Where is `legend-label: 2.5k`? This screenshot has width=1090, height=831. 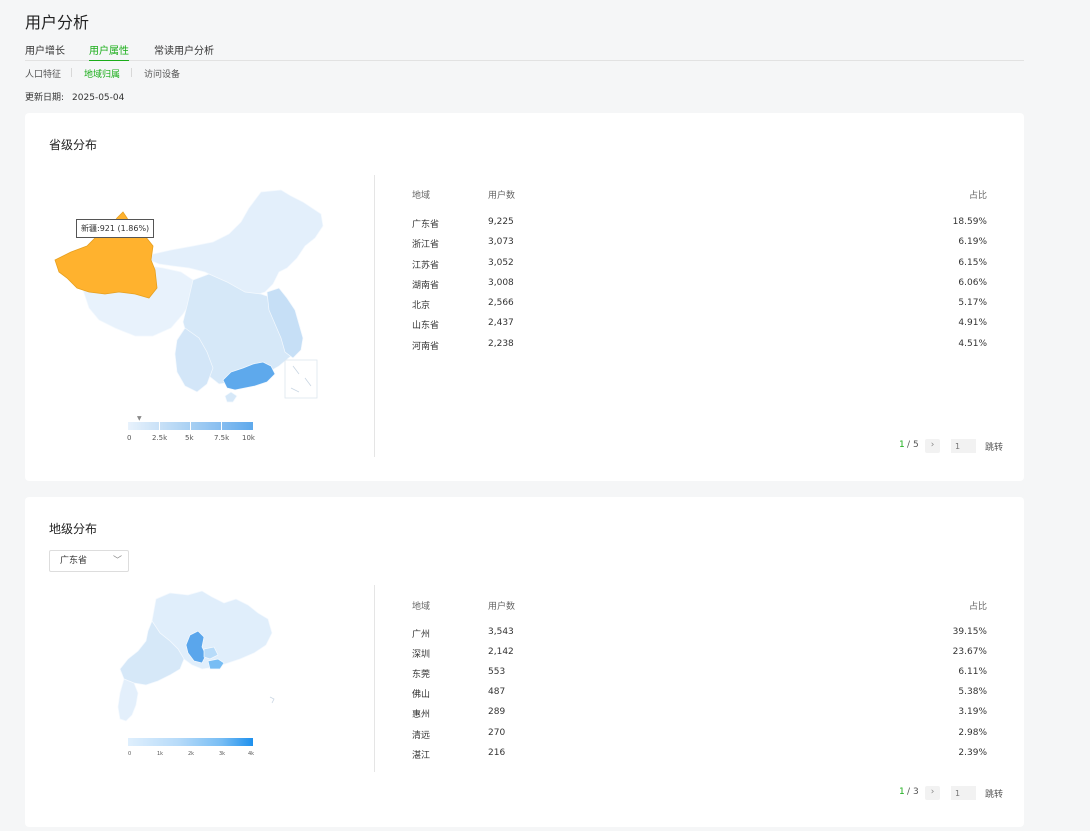
legend-label: 2.5k is located at coordinates (160, 438).